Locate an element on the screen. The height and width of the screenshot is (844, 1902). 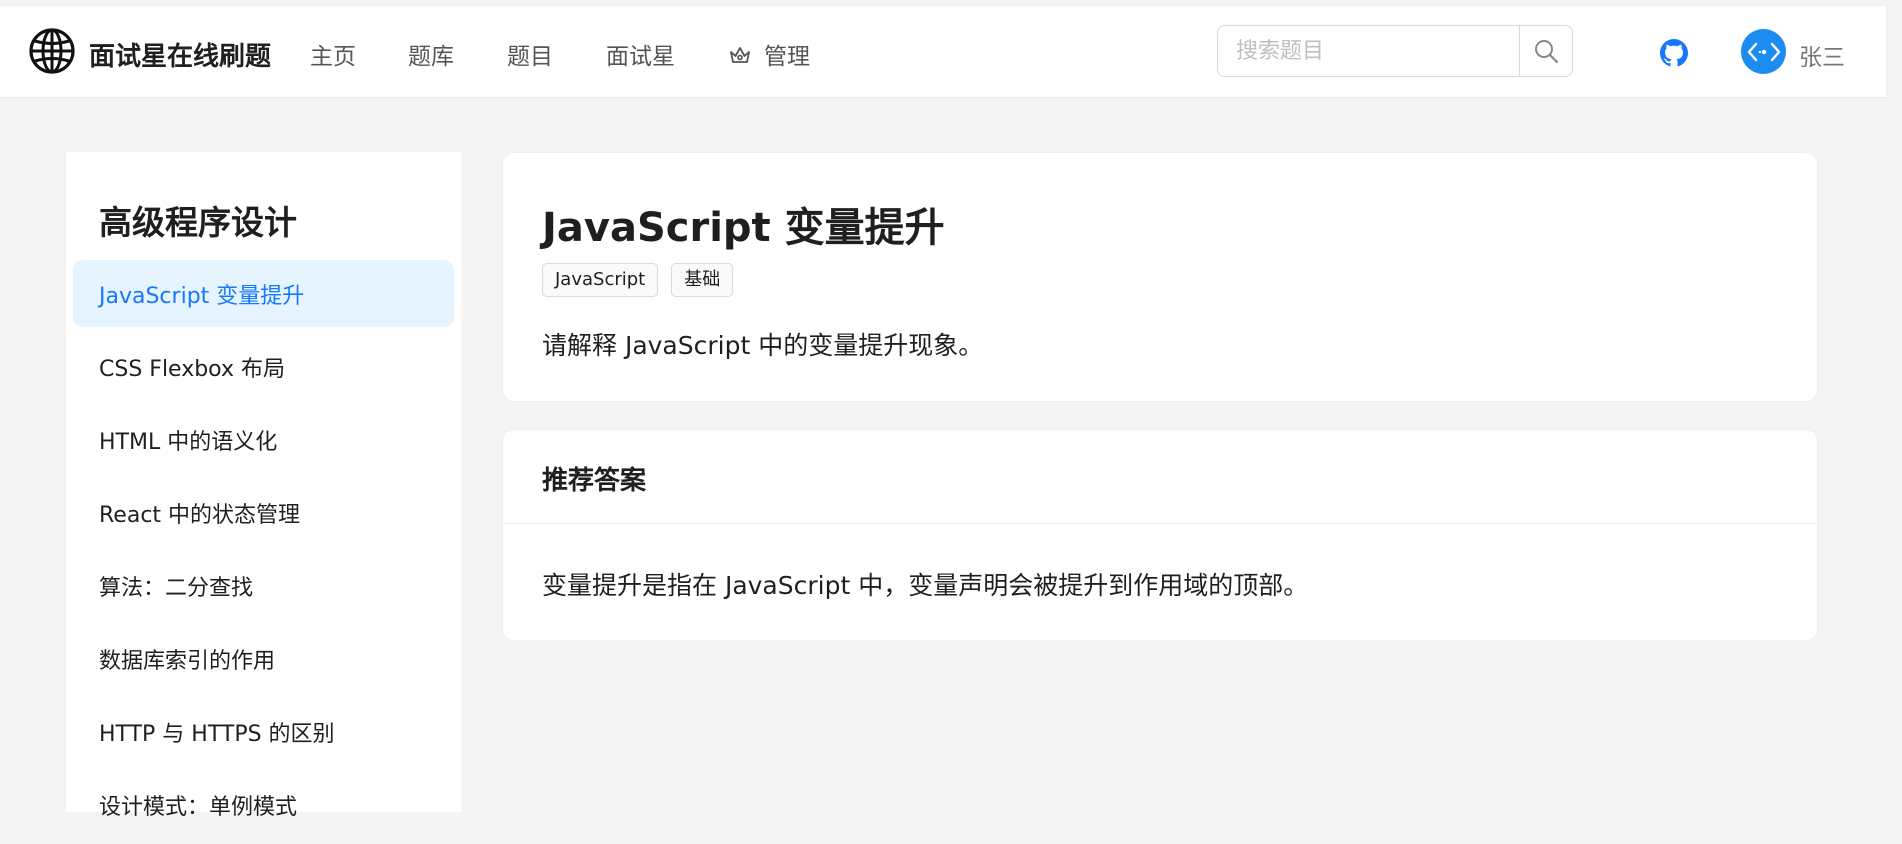
tag: JavaScript is located at coordinates (600, 280).